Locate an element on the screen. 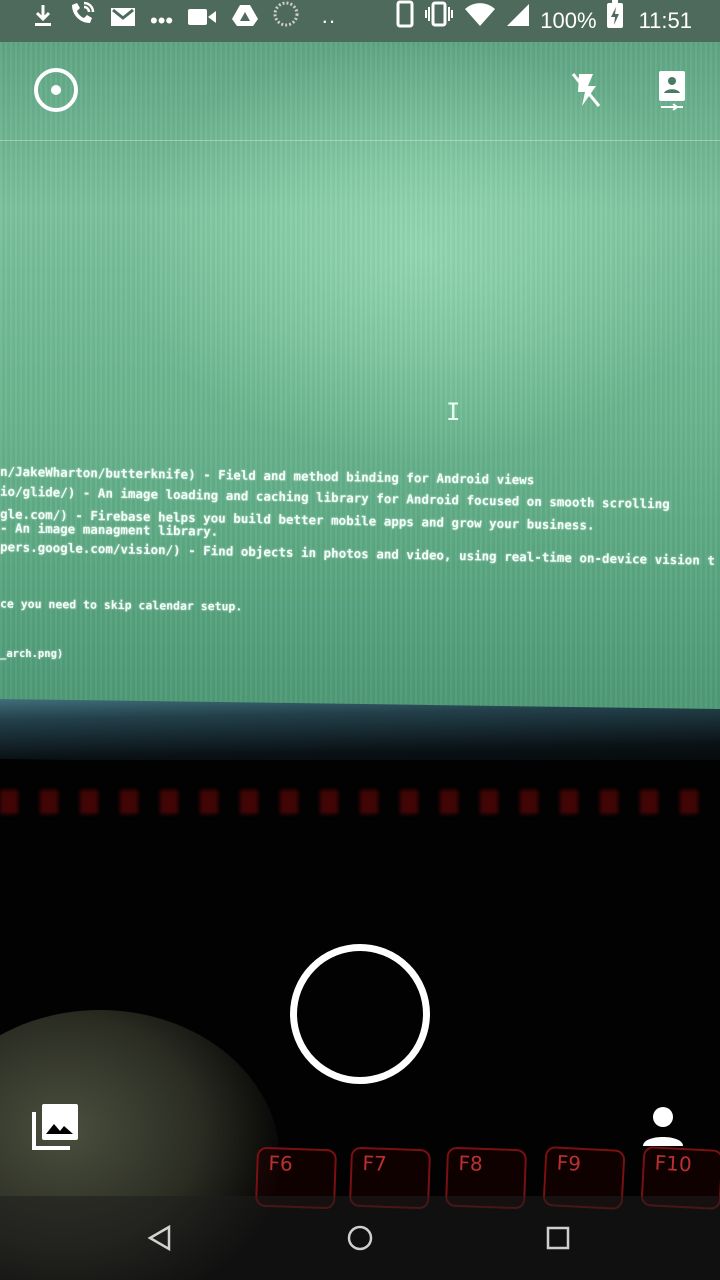 This screenshot has height=1280, width=720. document-capture-icon is located at coordinates (672, 91).